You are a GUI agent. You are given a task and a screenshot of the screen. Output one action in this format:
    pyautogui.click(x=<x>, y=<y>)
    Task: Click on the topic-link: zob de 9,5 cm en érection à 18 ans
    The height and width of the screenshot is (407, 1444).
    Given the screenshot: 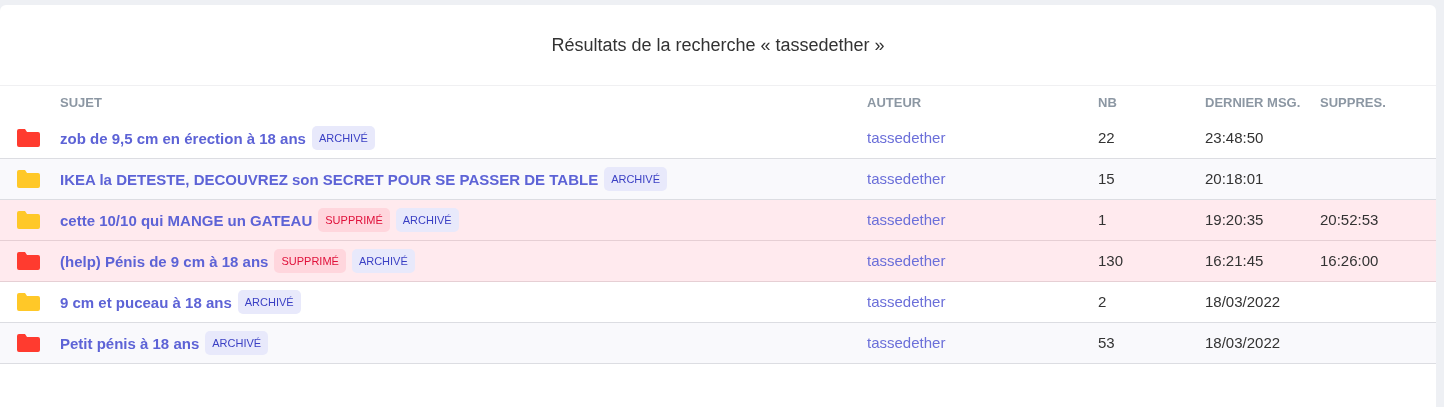 What is the action you would take?
    pyautogui.click(x=183, y=138)
    